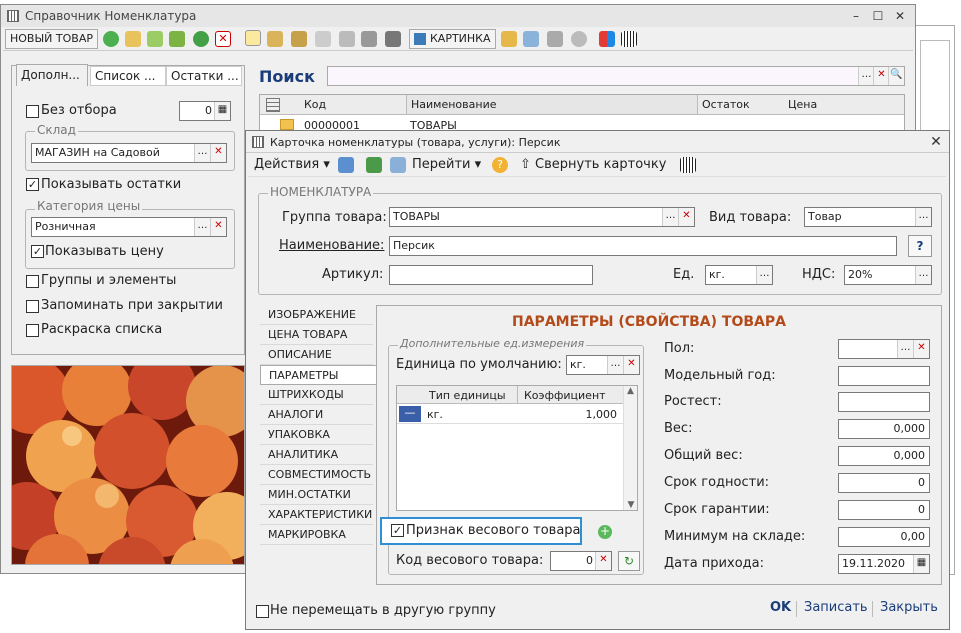 The width and height of the screenshot is (961, 633). I want to click on ok-button: OK, so click(780, 607).